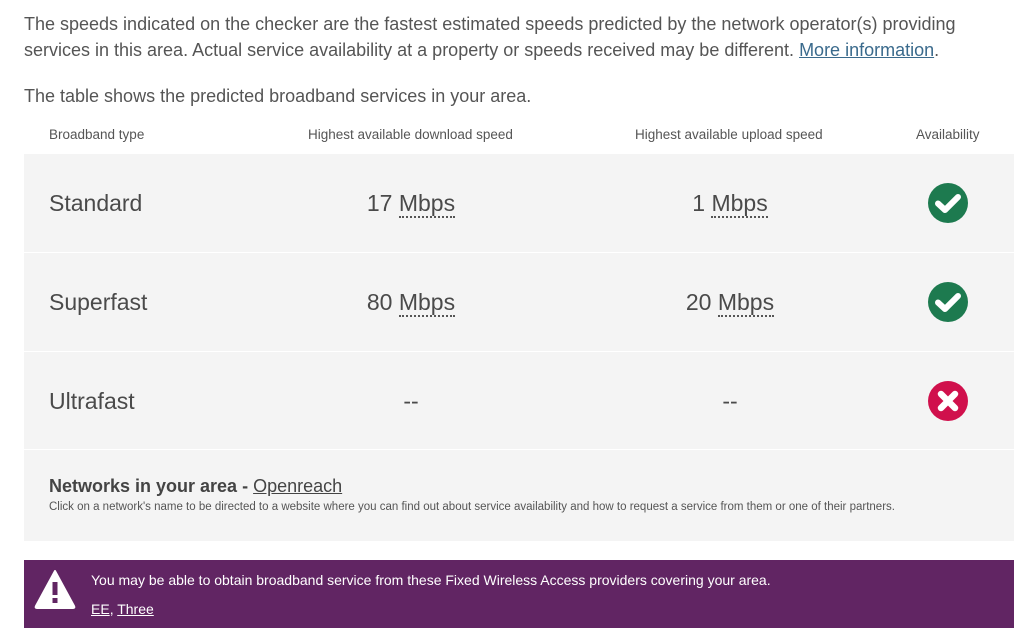 Image resolution: width=1024 pixels, height=644 pixels. Describe the element at coordinates (92, 401) in the screenshot. I see `broadband-type: Ultrafast` at that location.